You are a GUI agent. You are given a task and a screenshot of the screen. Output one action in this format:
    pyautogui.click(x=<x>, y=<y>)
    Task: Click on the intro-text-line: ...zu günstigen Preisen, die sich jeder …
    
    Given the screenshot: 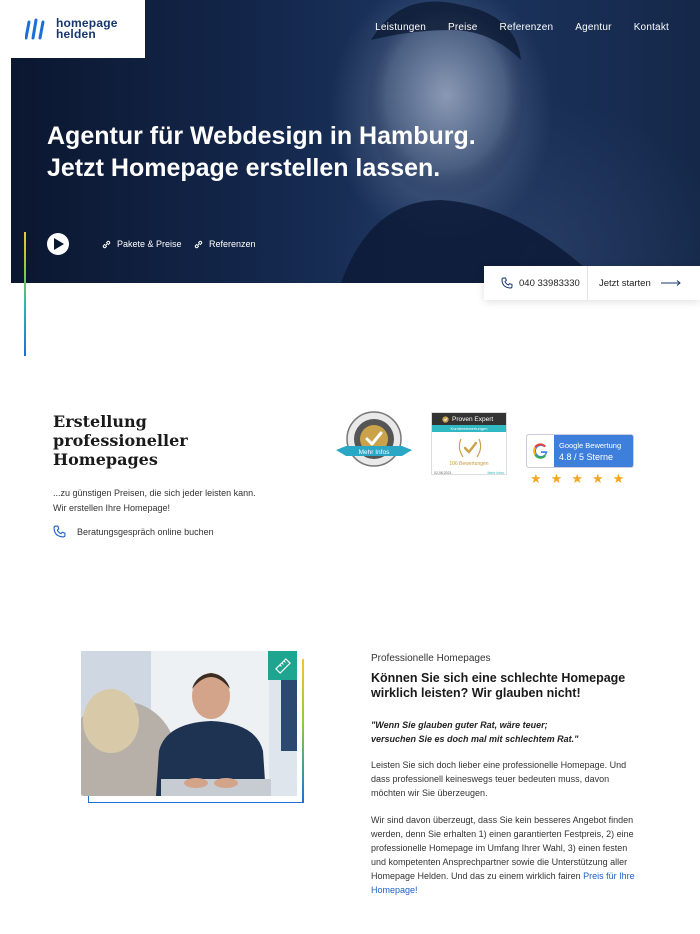 What is the action you would take?
    pyautogui.click(x=154, y=493)
    